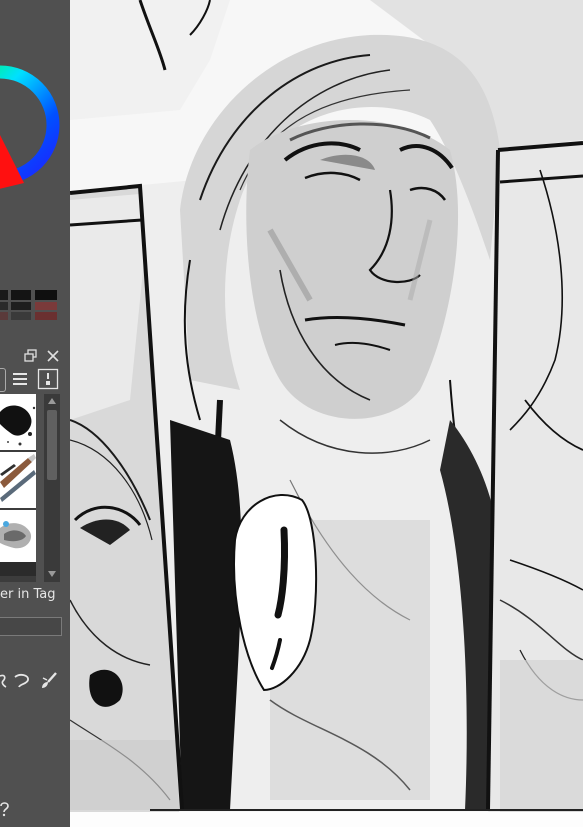 This screenshot has width=583, height=827. I want to click on paintbrush-icon, so click(49, 681).